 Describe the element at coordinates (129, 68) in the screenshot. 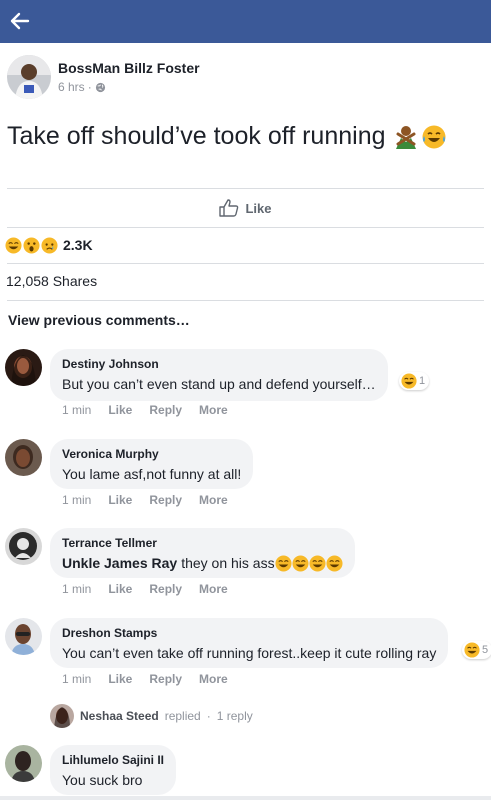

I see `post-author: BossMan Billz Foster` at that location.